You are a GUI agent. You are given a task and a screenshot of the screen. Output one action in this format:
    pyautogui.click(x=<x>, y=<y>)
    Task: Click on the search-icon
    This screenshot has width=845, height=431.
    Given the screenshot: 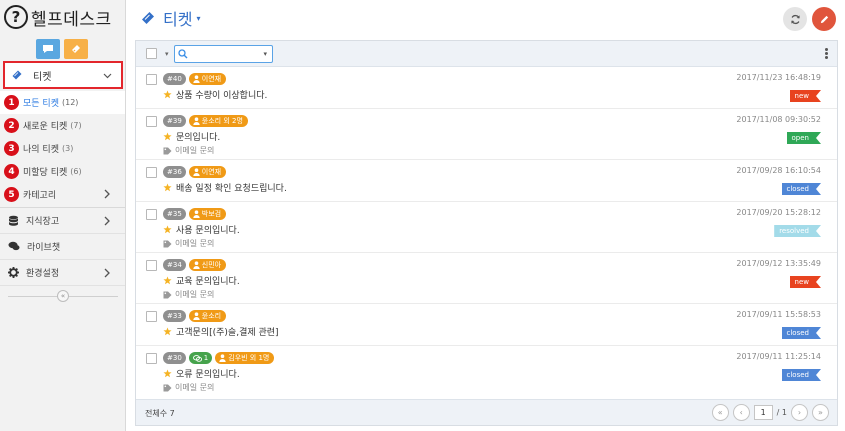 What is the action you would take?
    pyautogui.click(x=183, y=54)
    